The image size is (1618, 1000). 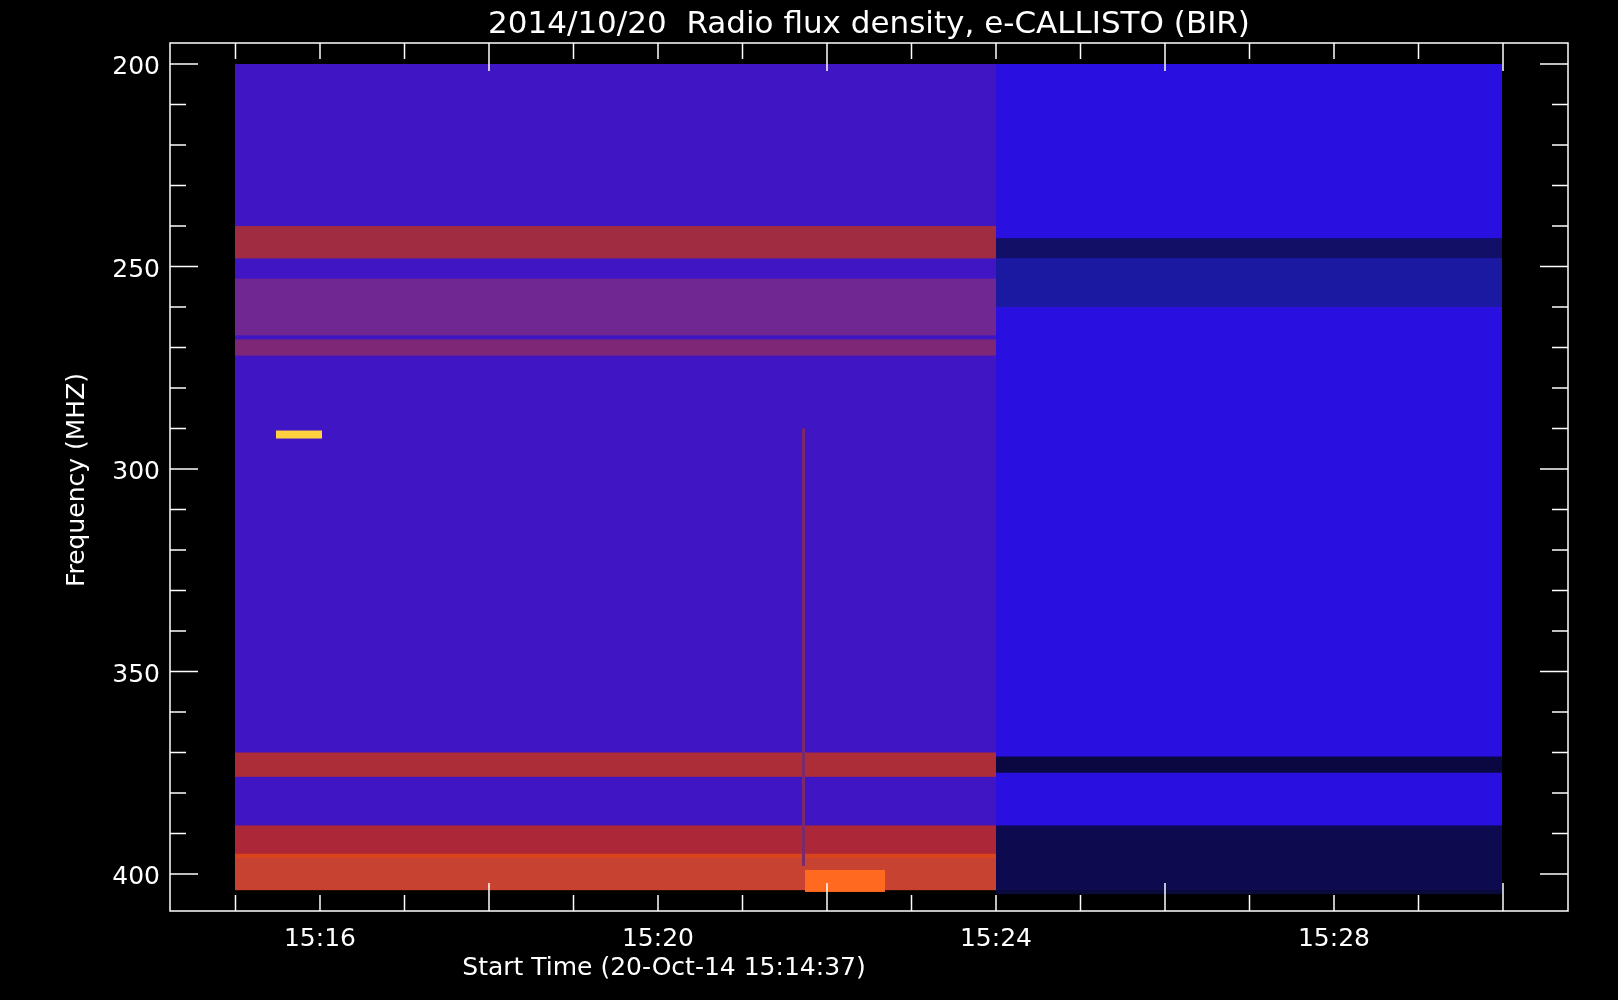 What do you see at coordinates (136, 268) in the screenshot?
I see `tick-label: 250` at bounding box center [136, 268].